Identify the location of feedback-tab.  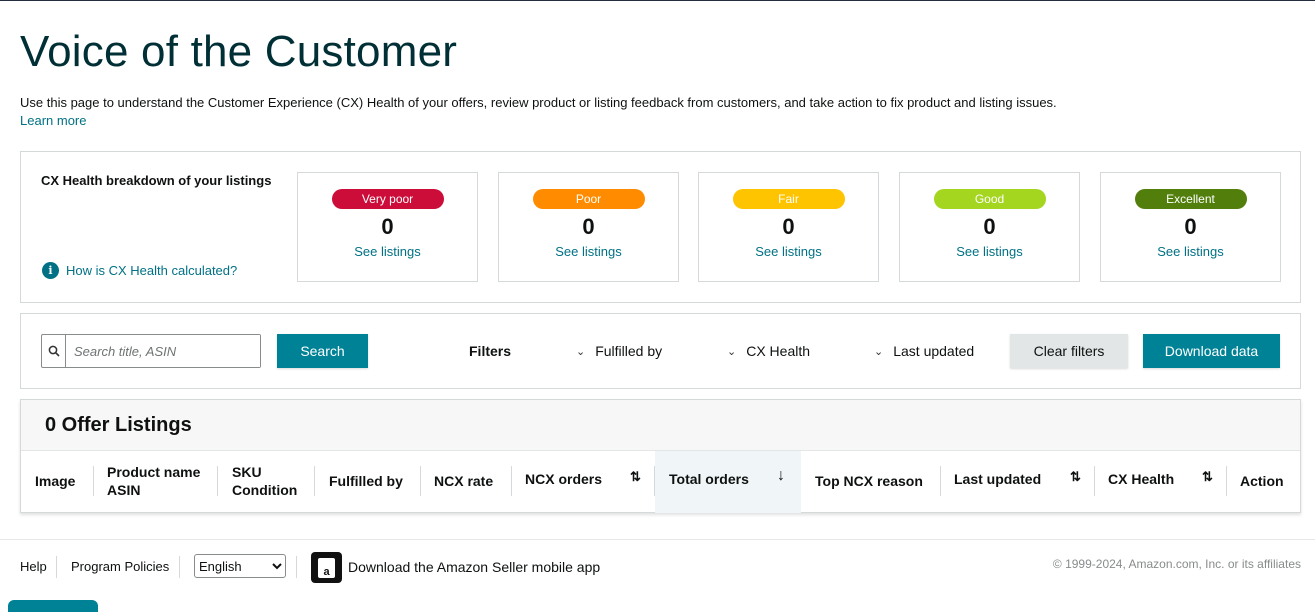
(53, 606).